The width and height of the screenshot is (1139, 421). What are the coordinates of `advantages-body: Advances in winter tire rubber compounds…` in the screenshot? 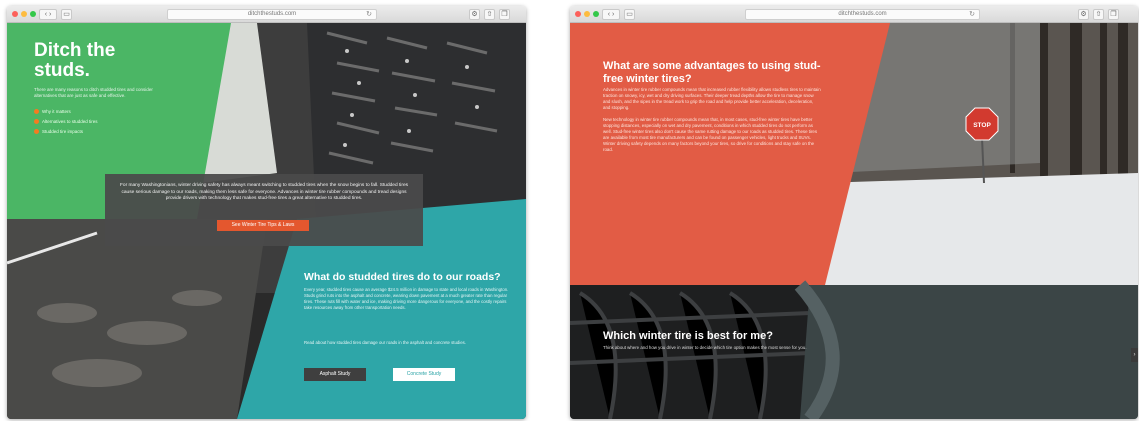 It's located at (712, 120).